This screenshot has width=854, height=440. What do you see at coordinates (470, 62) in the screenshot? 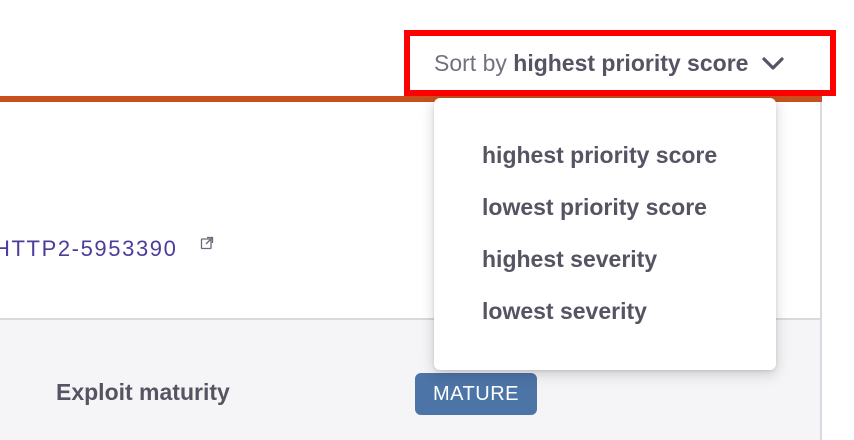
I see `sort-by-prefix: Sort by` at bounding box center [470, 62].